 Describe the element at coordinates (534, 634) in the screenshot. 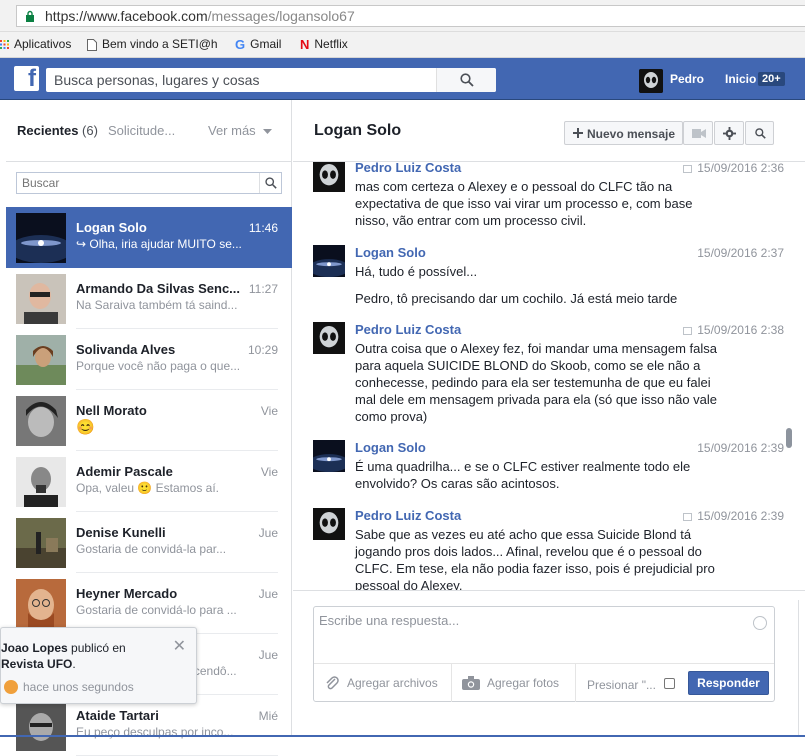

I see `reply-input` at that location.